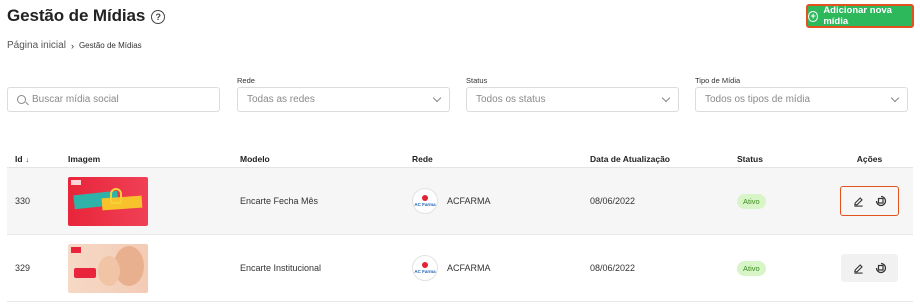 The height and width of the screenshot is (306, 920). What do you see at coordinates (511, 99) in the screenshot?
I see `status-select-value: Todos os status` at bounding box center [511, 99].